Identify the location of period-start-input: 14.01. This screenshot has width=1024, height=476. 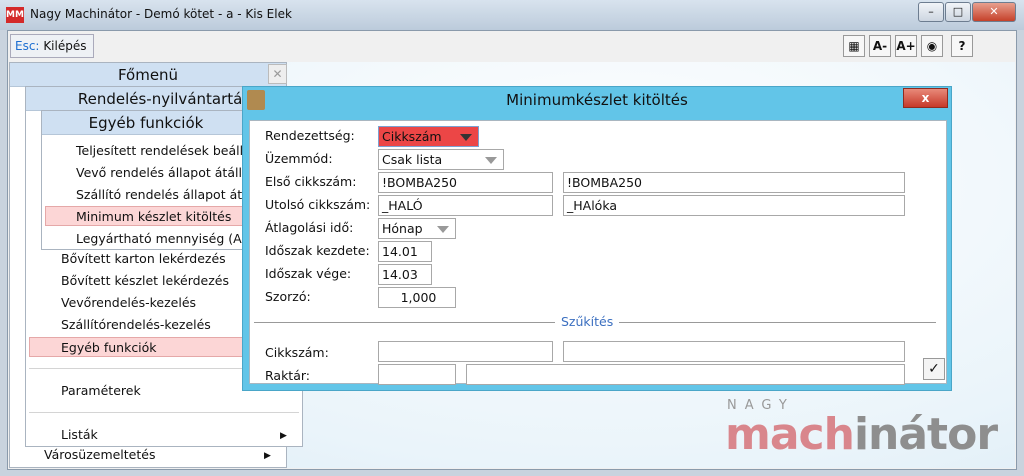
(405, 251).